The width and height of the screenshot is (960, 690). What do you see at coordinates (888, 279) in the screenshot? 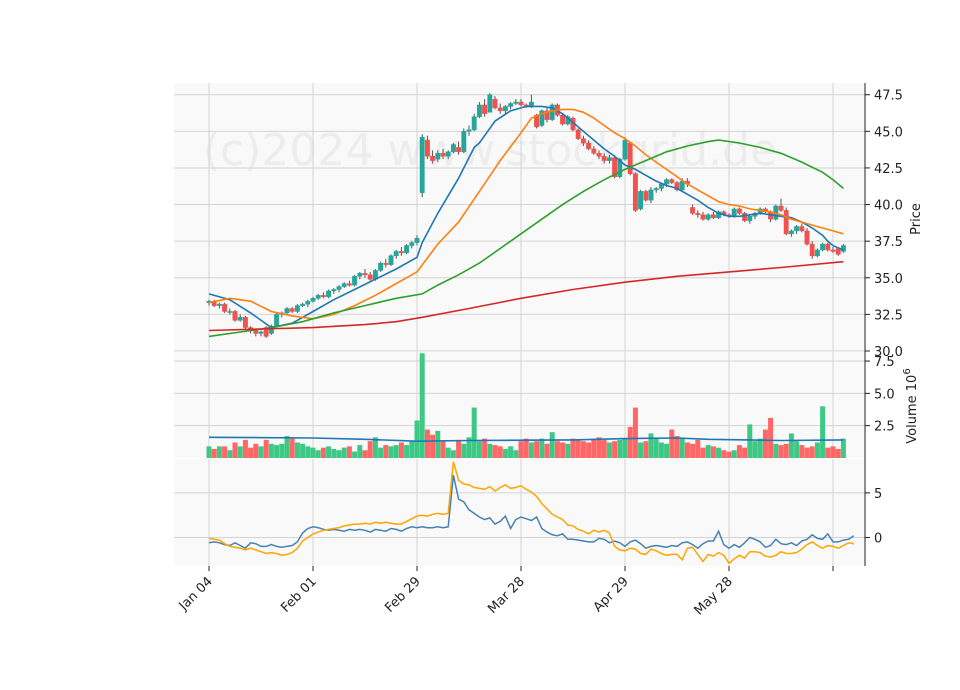
I see `price-tick-label: 35.0` at bounding box center [888, 279].